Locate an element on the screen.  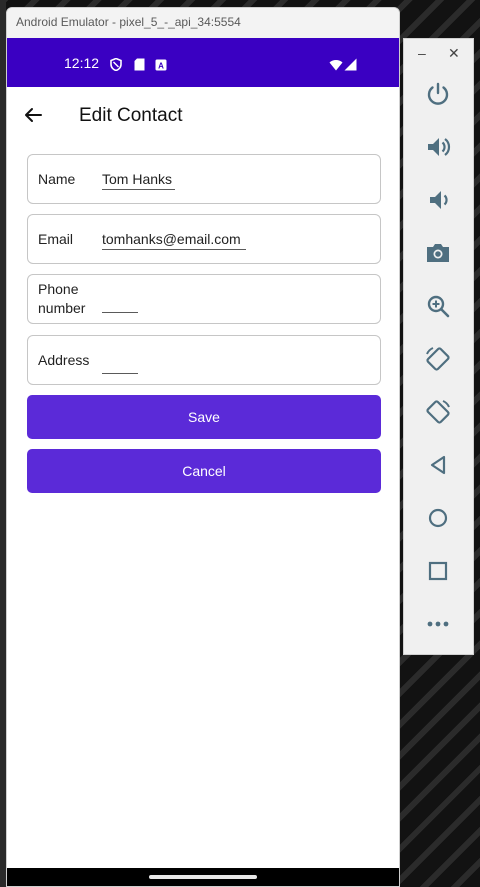
app-bar: Edit Contact is located at coordinates (203, 116).